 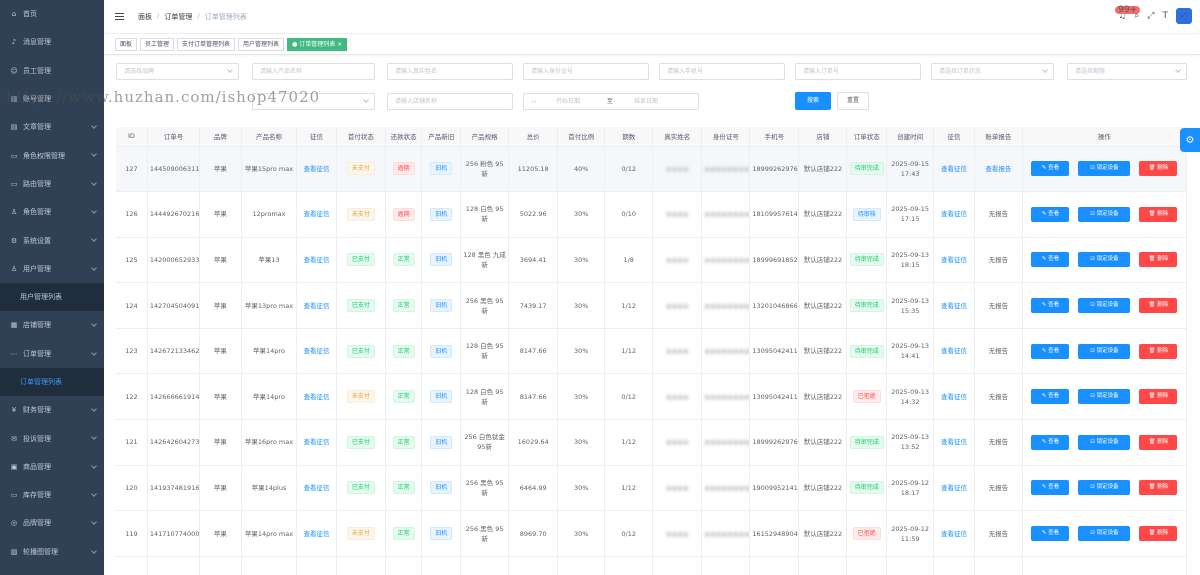 I want to click on sidebar-item: ⌂ 首页, so click(x=52, y=14).